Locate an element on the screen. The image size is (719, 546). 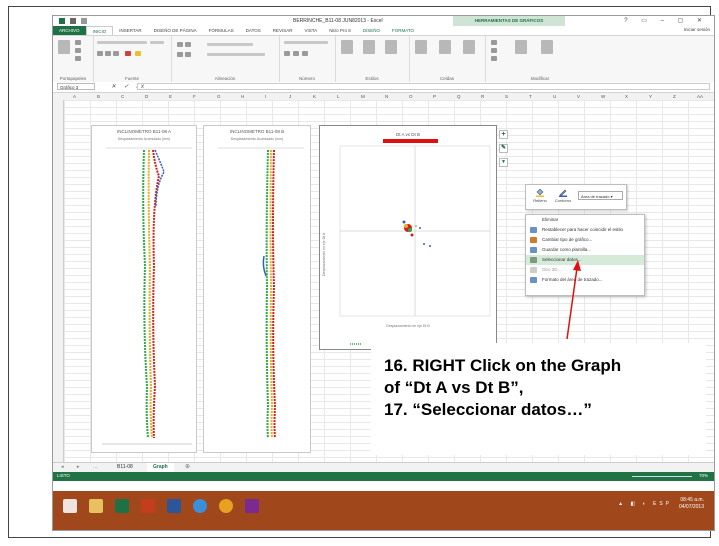
window-controls: ? ▭ – ▢ ✕ is located at coordinates (666, 20).